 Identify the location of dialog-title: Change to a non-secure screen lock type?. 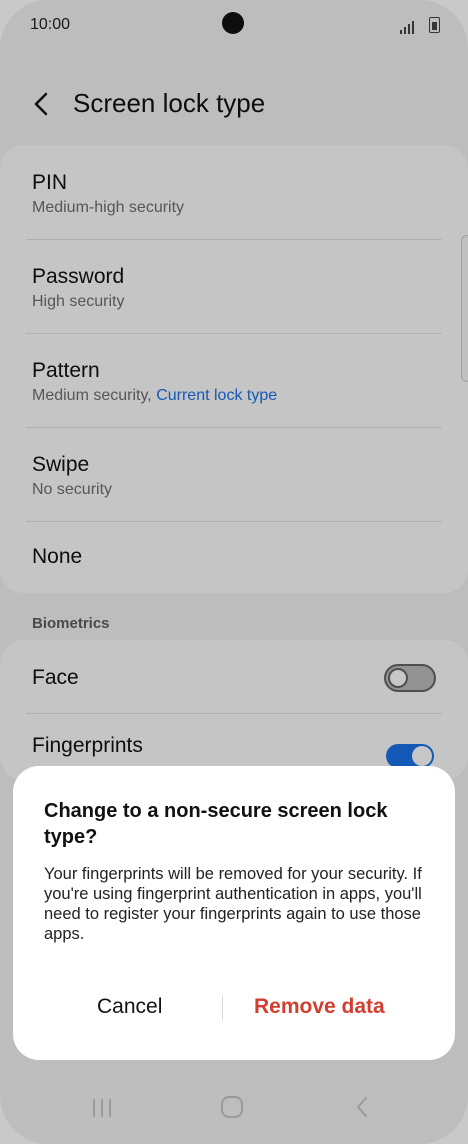
(216, 824).